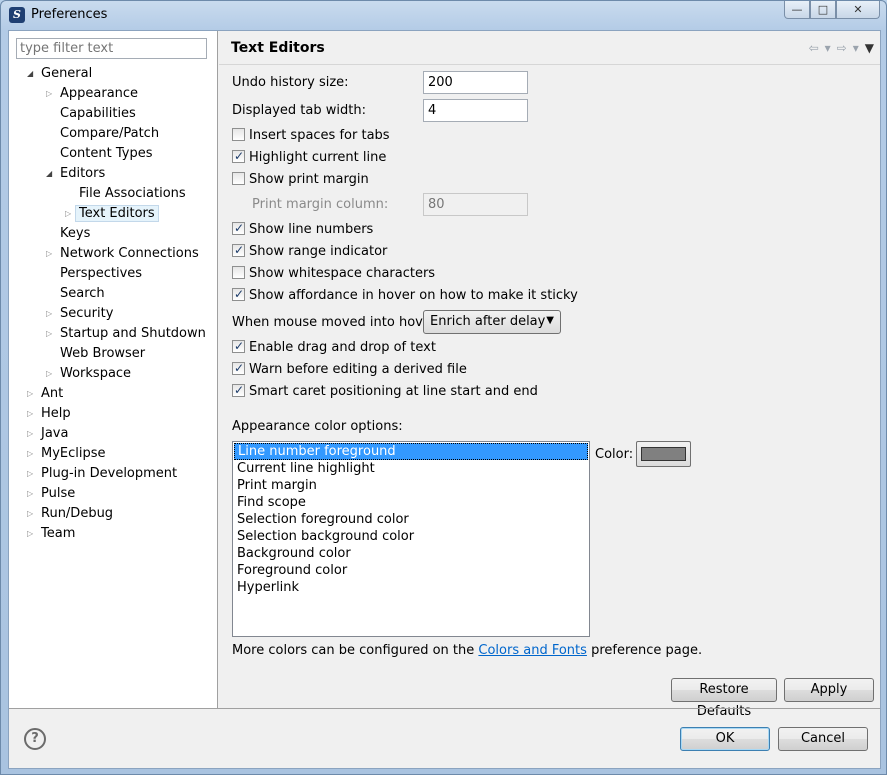 The height and width of the screenshot is (775, 887). Describe the element at coordinates (92, 94) in the screenshot. I see `tree-item-appearance: ▷ Appearance` at that location.